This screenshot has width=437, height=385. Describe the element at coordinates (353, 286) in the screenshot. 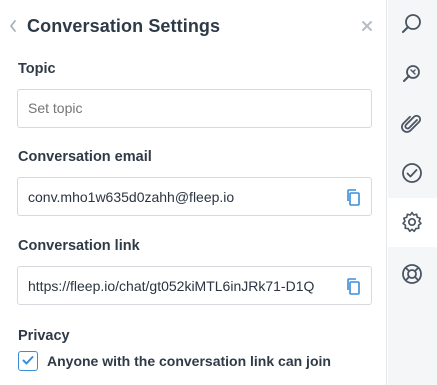

I see `copy-link-icon` at that location.